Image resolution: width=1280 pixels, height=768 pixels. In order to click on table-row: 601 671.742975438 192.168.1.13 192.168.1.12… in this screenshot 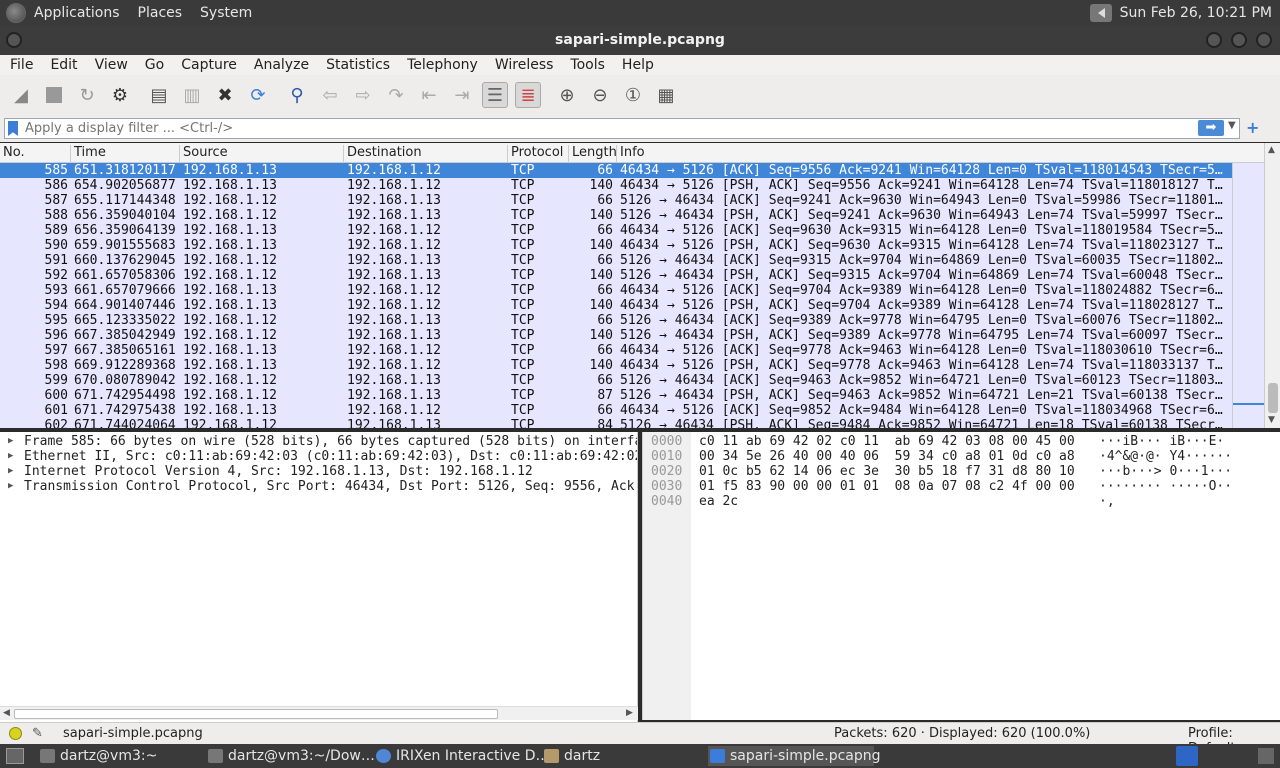, I will do `click(632, 410)`.